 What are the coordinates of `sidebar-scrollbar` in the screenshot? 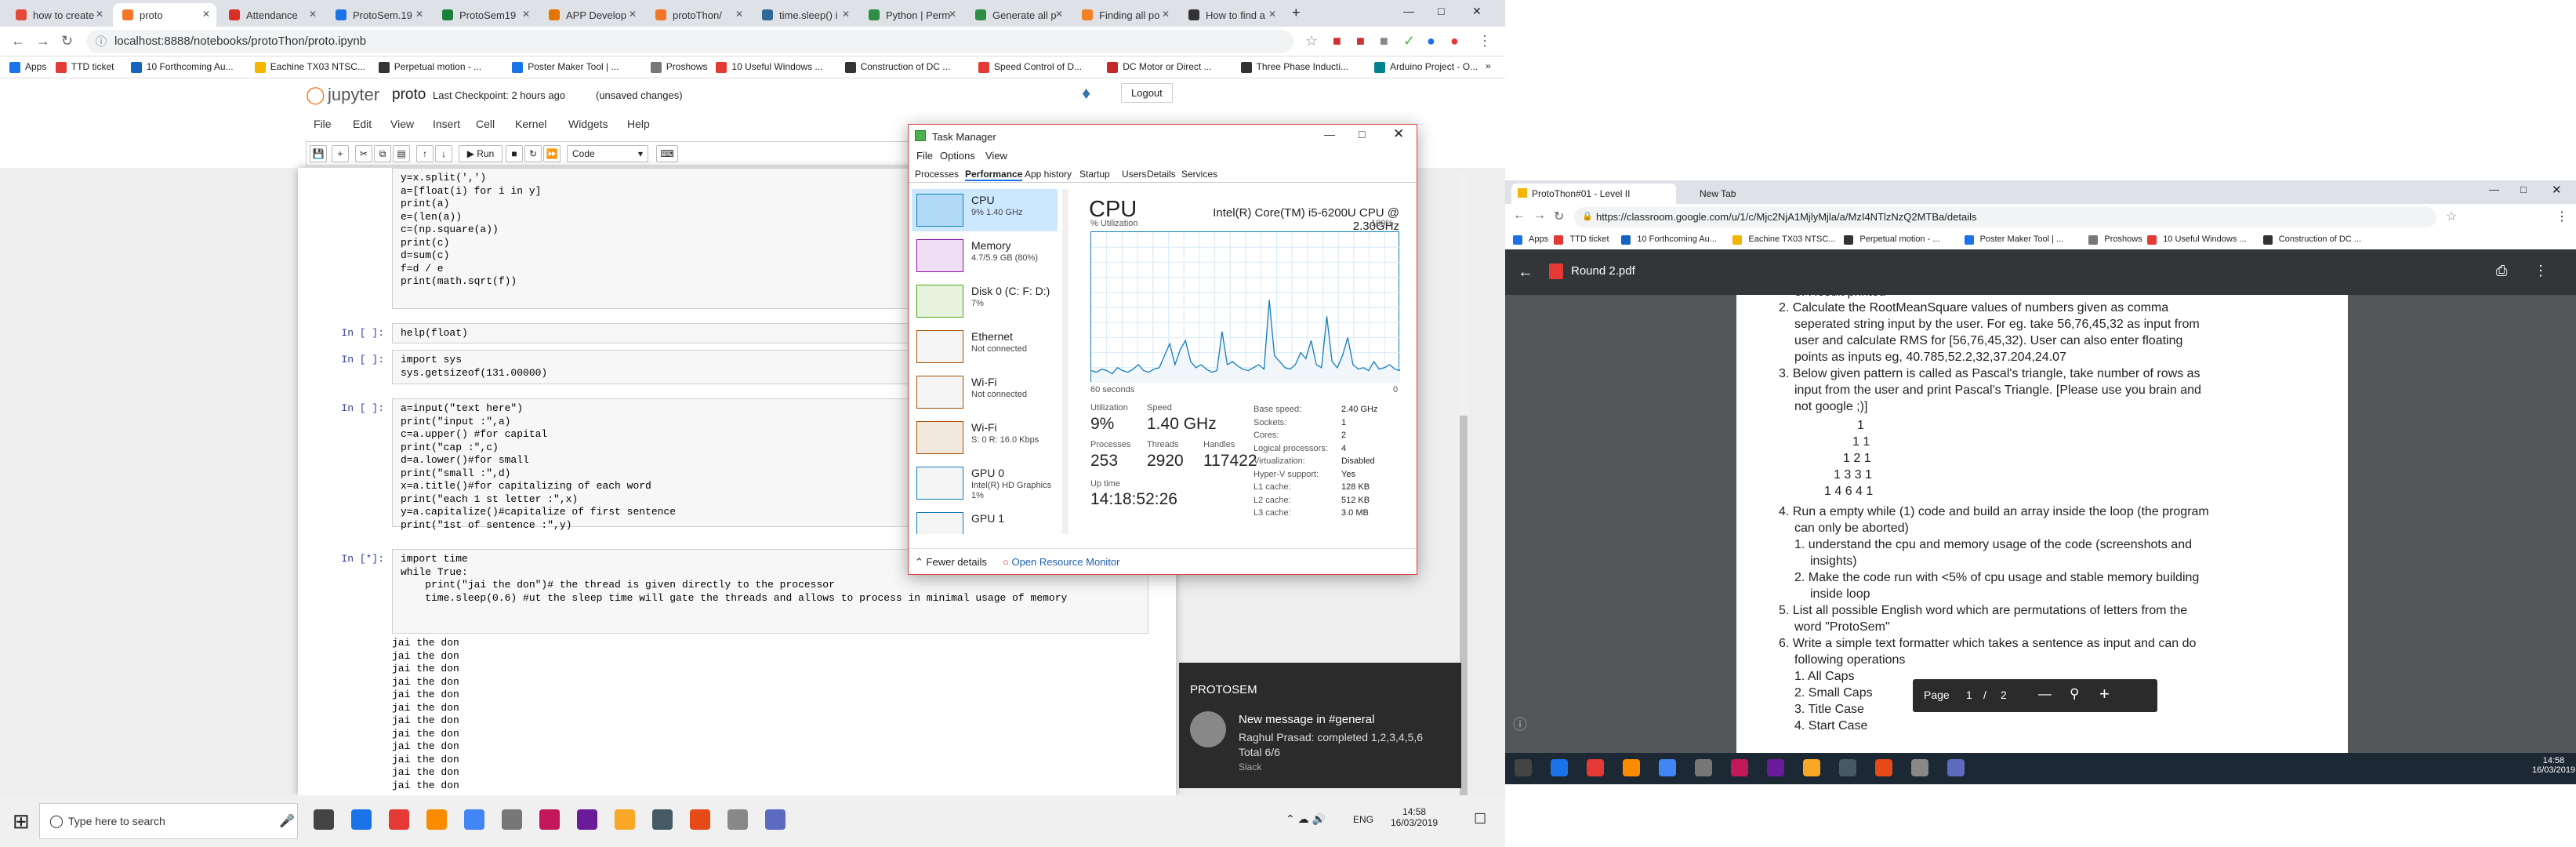 It's located at (1065, 361).